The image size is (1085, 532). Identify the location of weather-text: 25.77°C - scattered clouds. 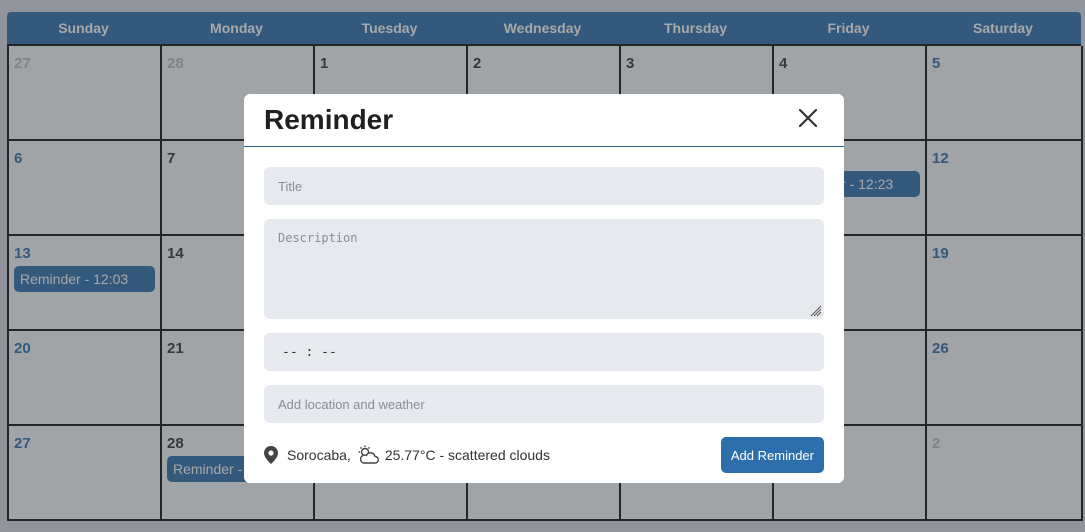
(467, 455).